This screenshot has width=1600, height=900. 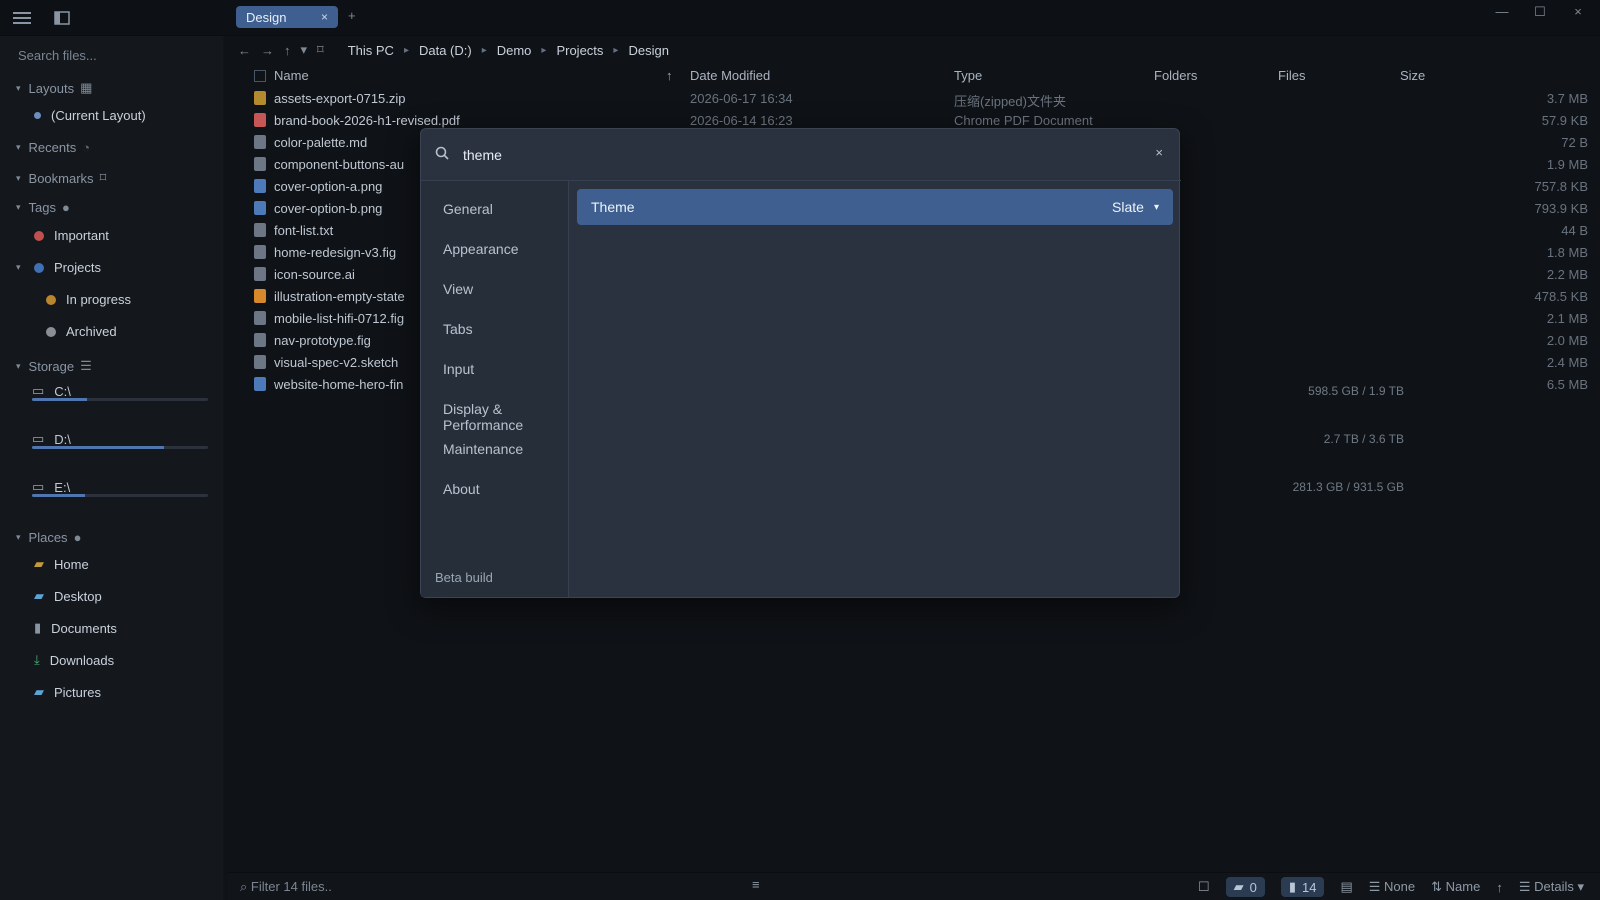 What do you see at coordinates (53, 147) in the screenshot?
I see `sidebar-section-recents: ▾ Recents ◔` at bounding box center [53, 147].